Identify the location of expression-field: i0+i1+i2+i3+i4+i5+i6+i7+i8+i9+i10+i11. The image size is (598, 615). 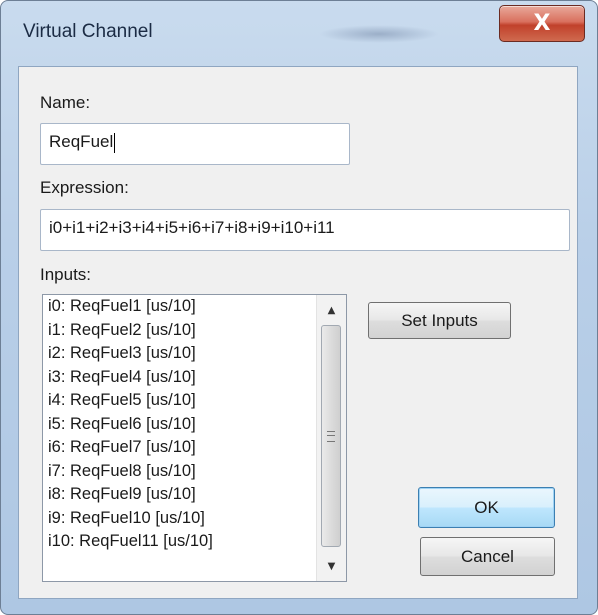
(305, 230).